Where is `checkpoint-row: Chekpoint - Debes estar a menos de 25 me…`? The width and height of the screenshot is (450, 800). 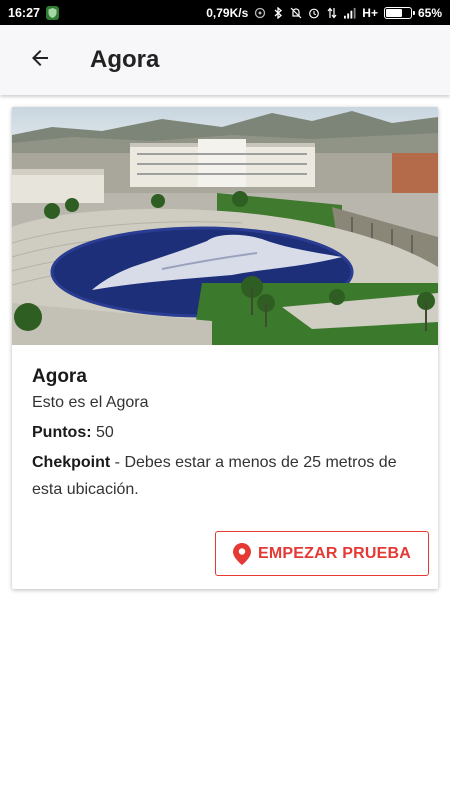 checkpoint-row: Chekpoint - Debes estar a menos de 25 me… is located at coordinates (225, 476).